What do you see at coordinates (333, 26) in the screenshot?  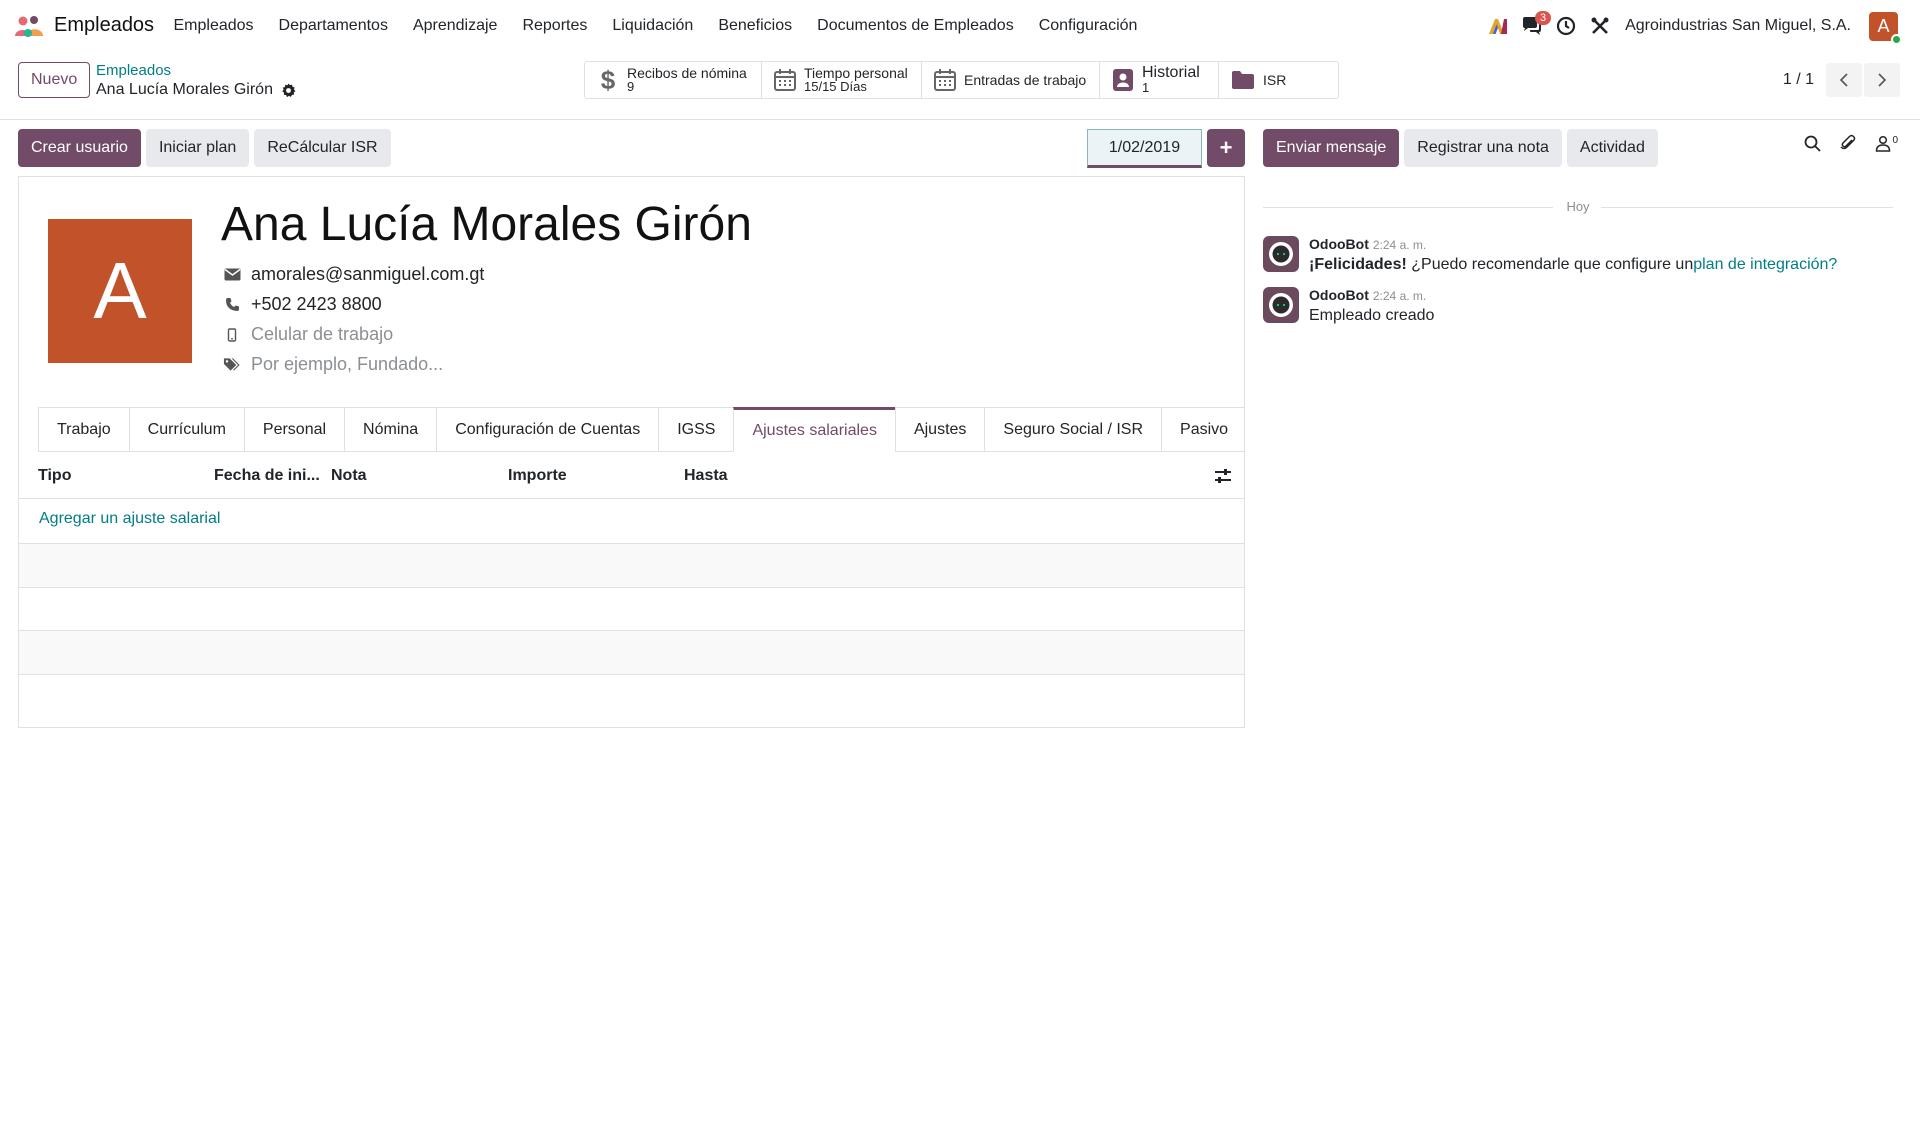 I see `menu-item-departamentos: Departamentos` at bounding box center [333, 26].